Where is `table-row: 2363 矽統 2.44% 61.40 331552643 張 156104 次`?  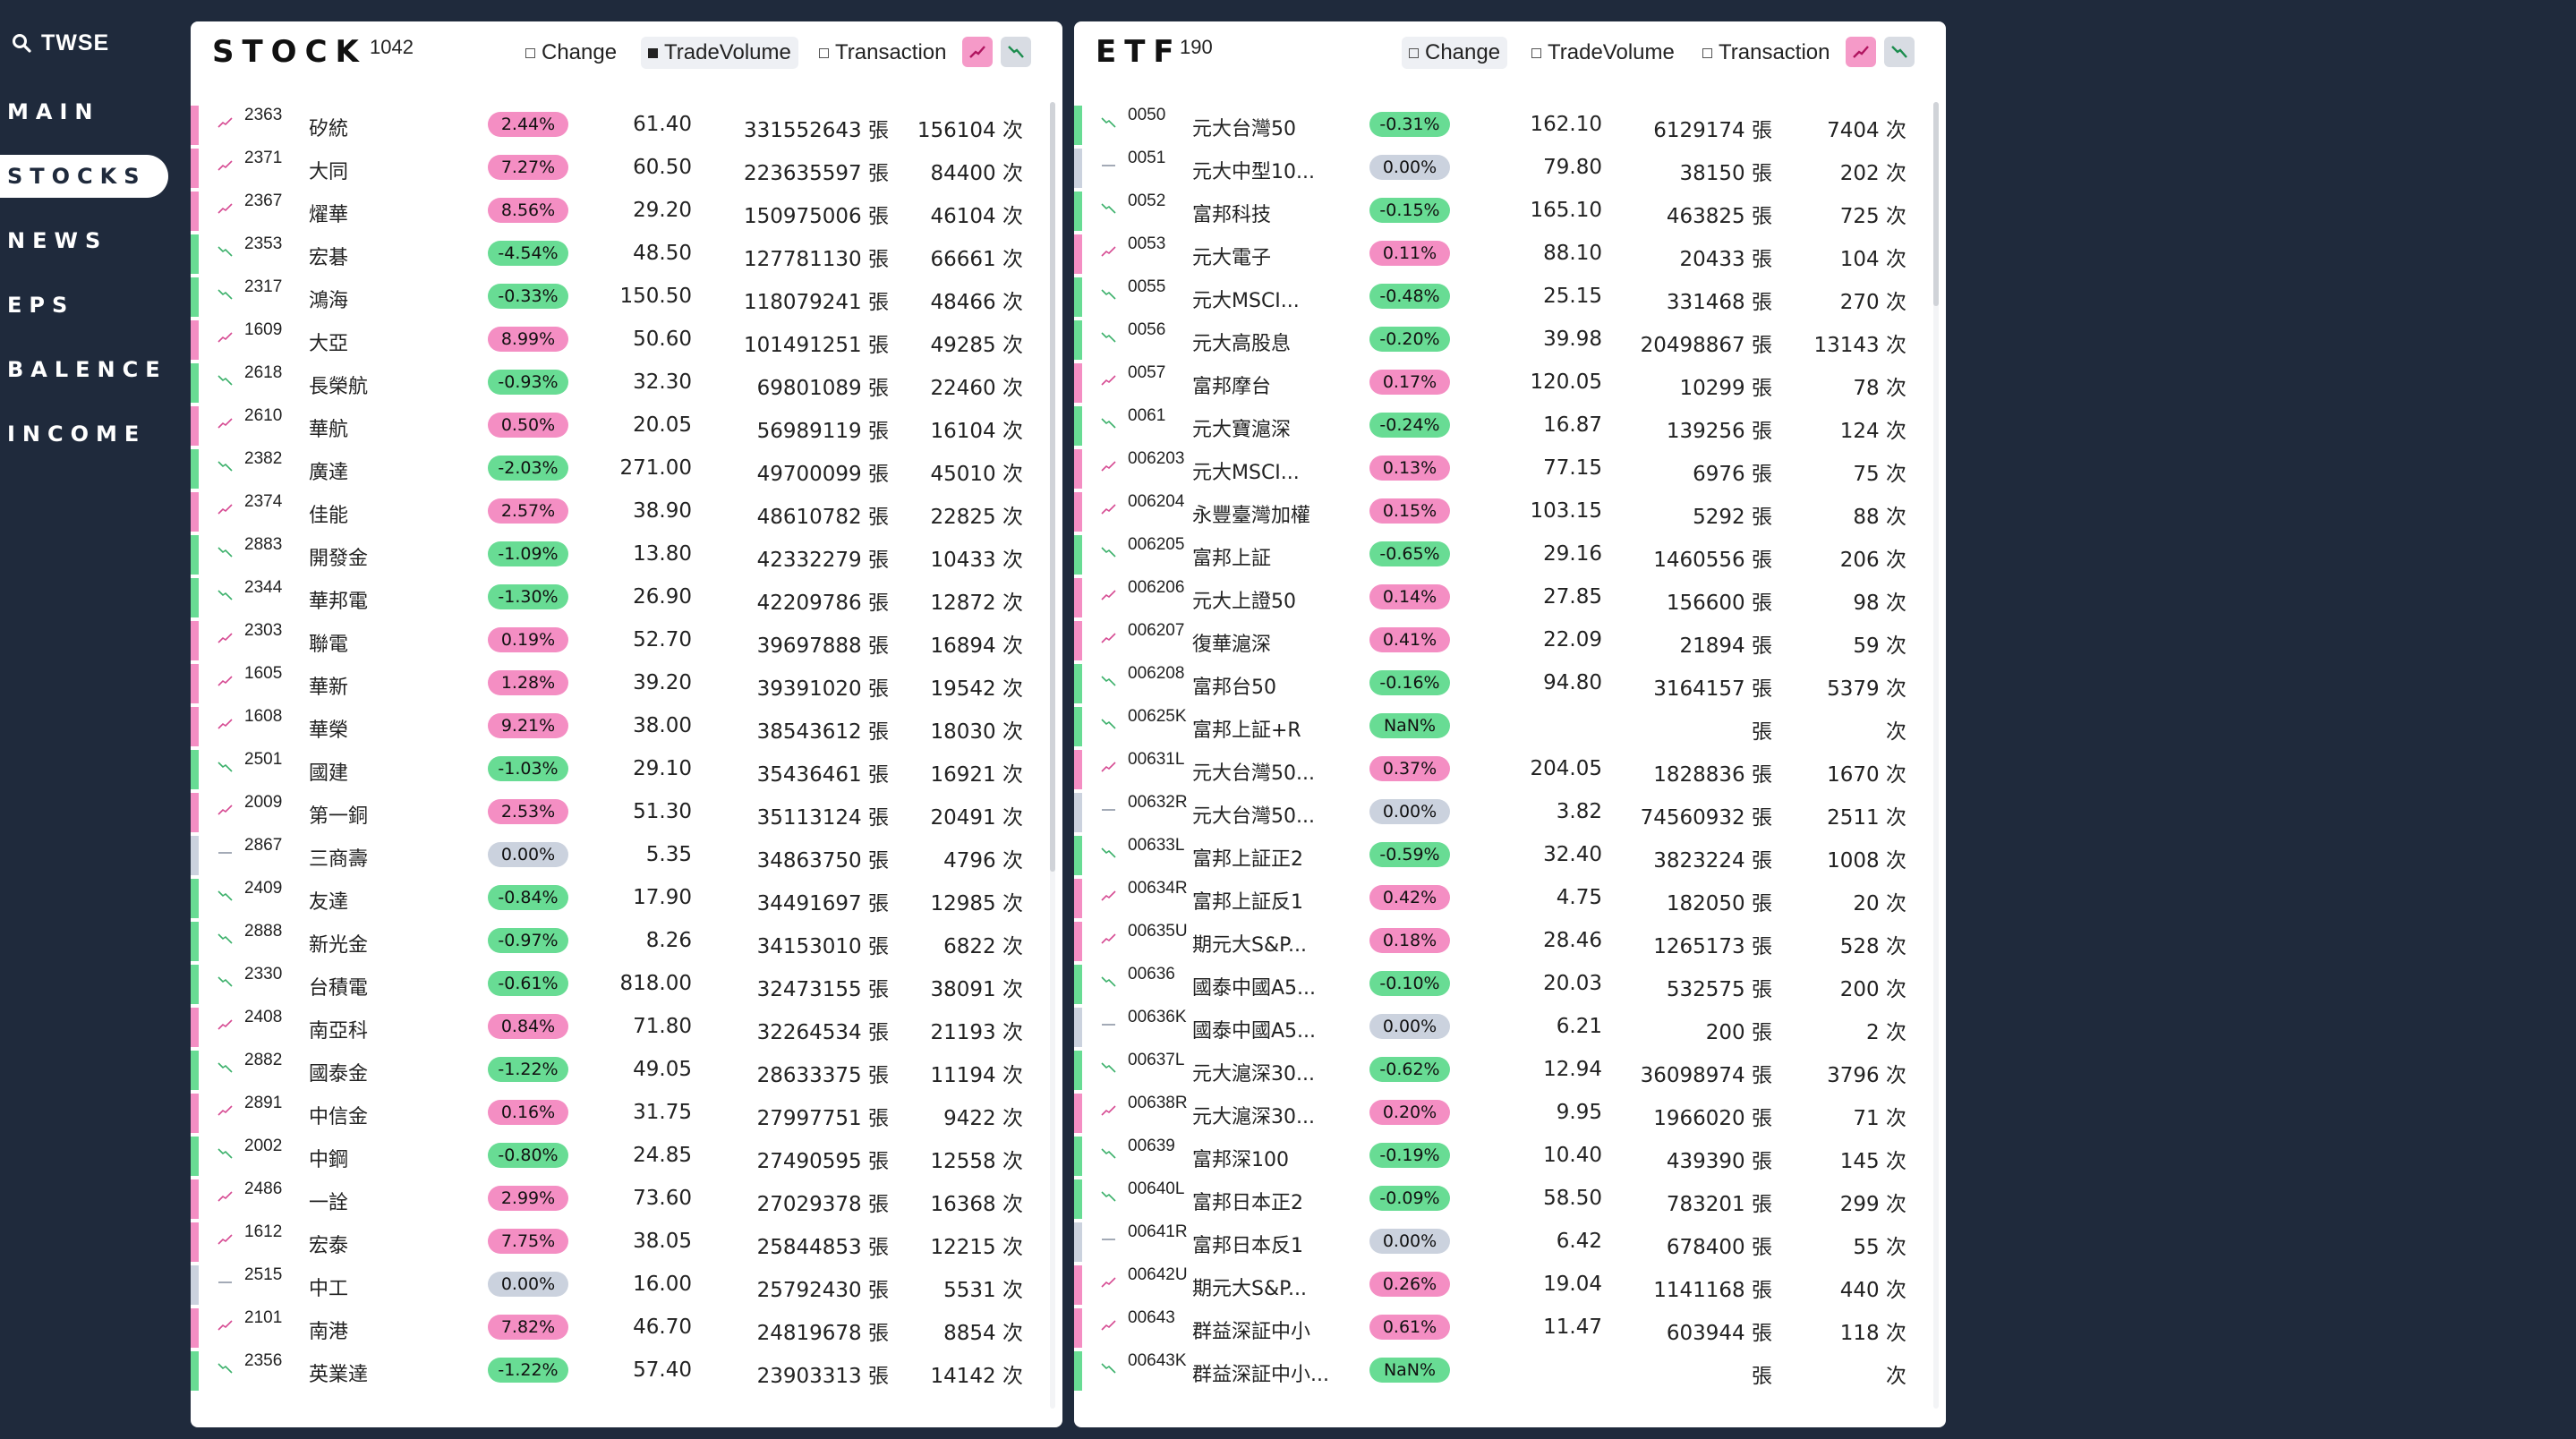
table-row: 2363 矽統 2.44% 61.40 331552643 張 156104 次 is located at coordinates (626, 124).